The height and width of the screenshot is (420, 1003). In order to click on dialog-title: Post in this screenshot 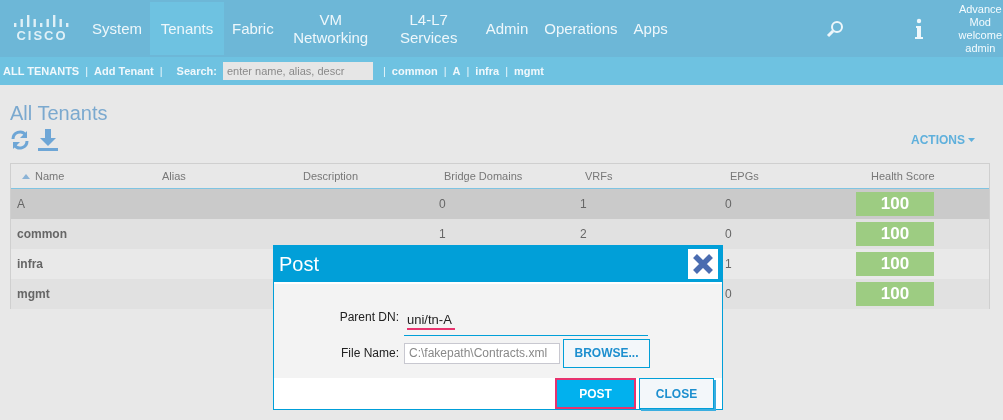, I will do `click(299, 264)`.